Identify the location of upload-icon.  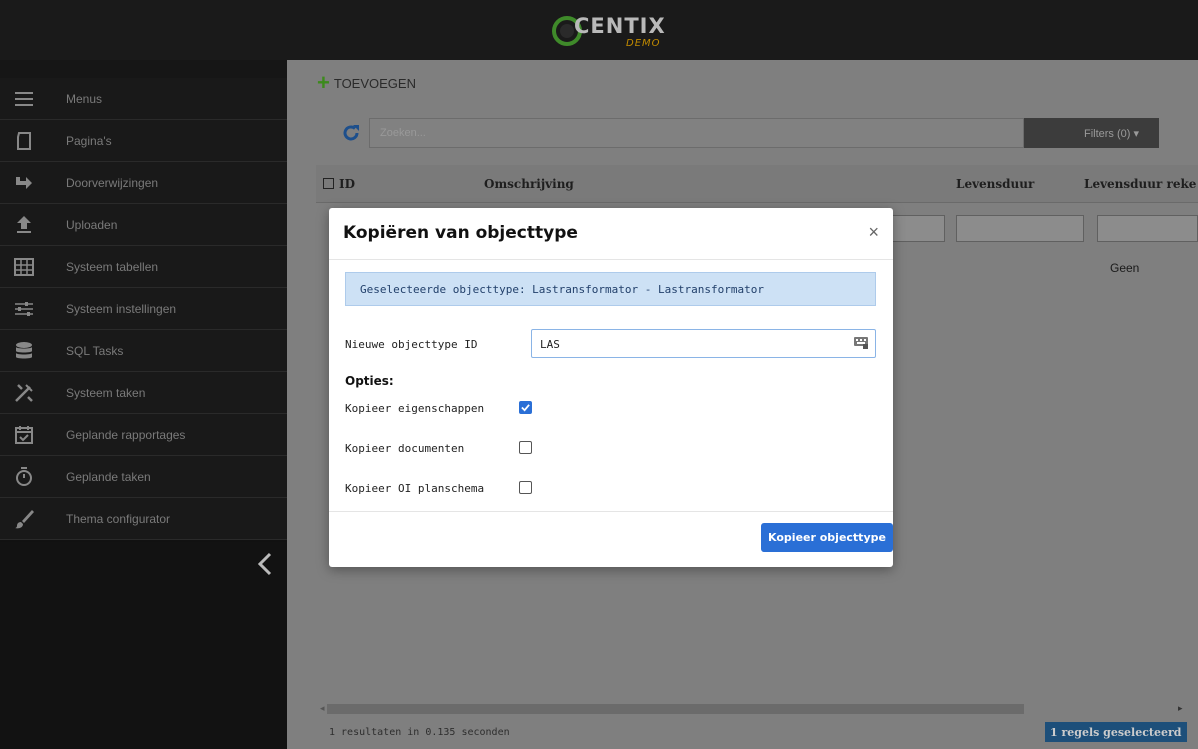
(24, 225).